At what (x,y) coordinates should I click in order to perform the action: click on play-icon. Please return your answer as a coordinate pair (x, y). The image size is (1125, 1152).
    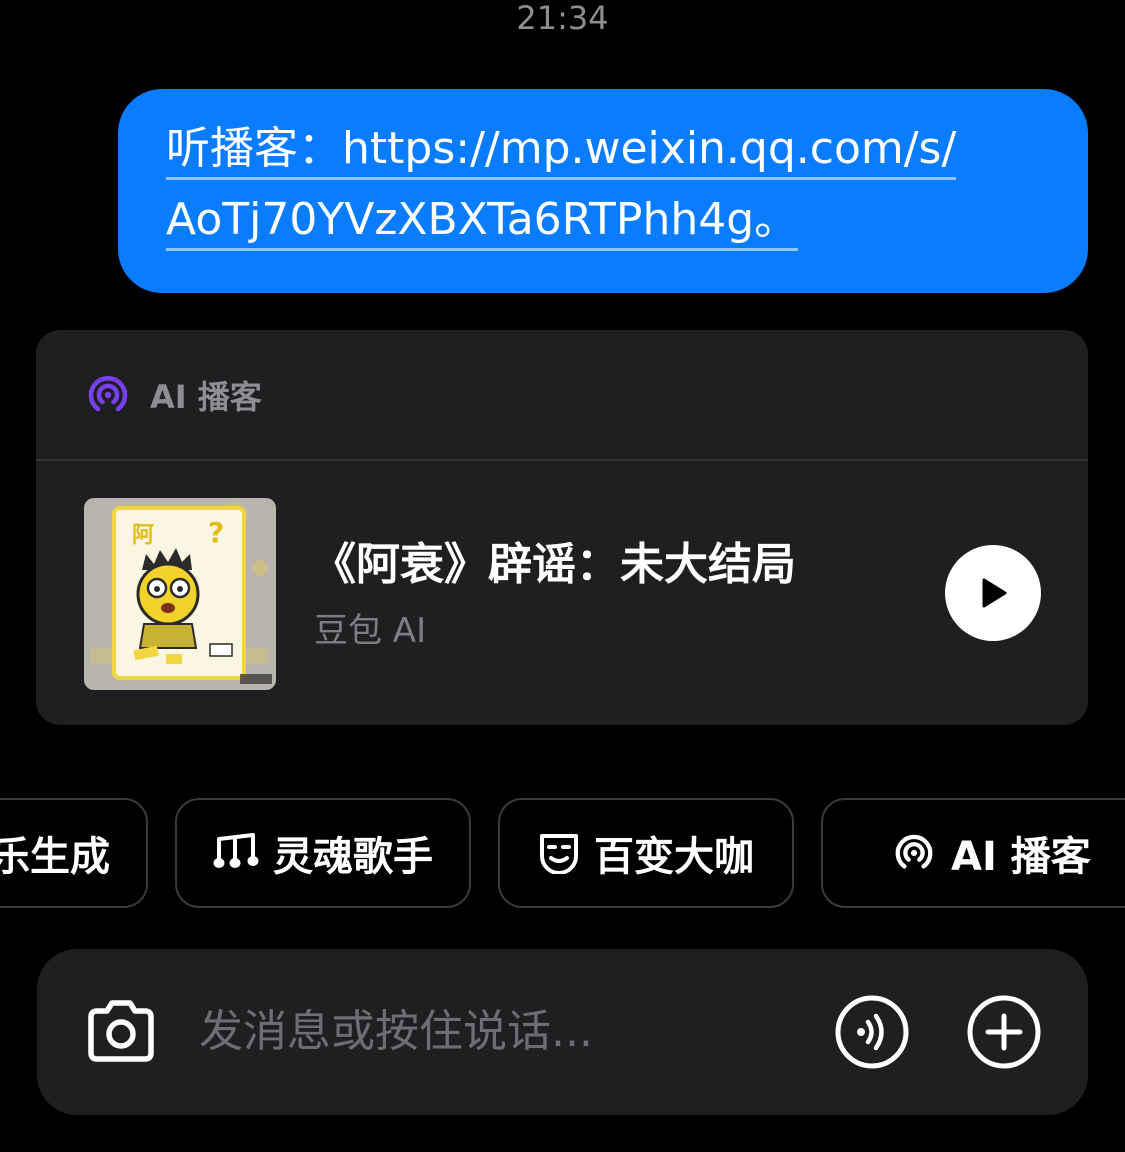
    Looking at the image, I should click on (994, 593).